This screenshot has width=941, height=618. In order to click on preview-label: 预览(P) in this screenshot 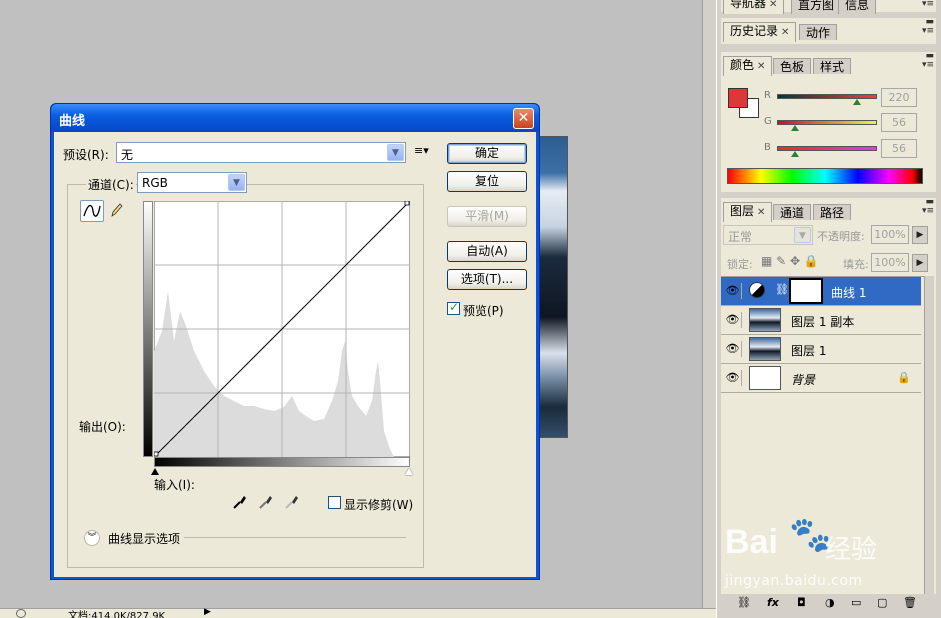, I will do `click(483, 311)`.